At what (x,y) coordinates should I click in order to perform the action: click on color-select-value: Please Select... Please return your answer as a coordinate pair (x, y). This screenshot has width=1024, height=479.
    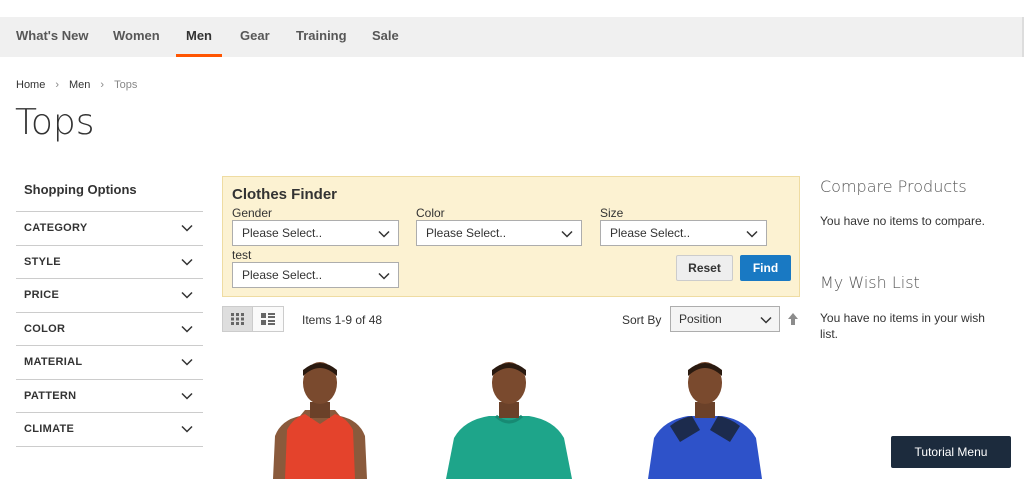
    Looking at the image, I should click on (466, 233).